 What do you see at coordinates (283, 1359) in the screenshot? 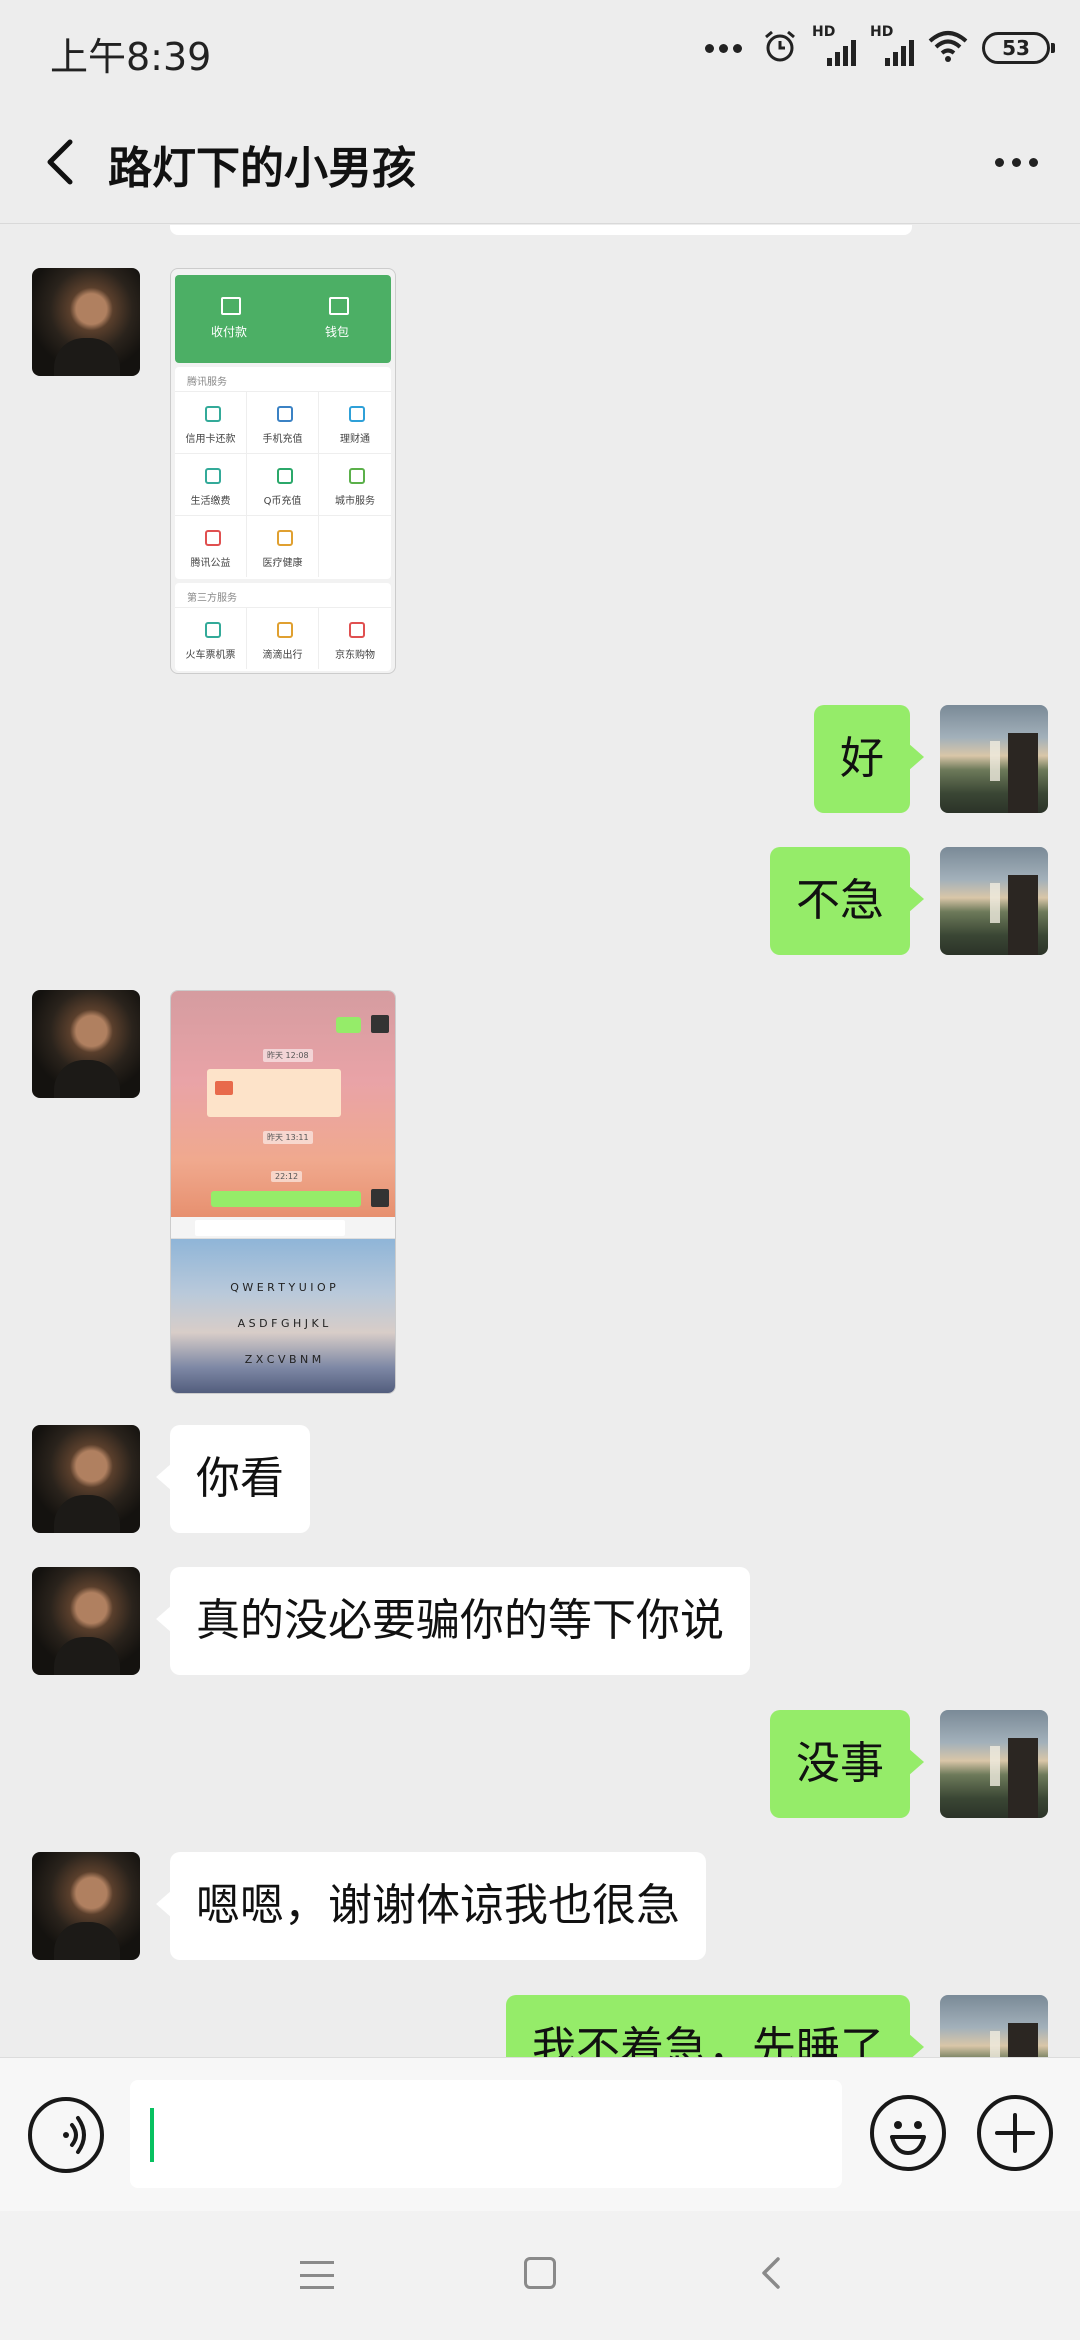
I see `keyboard-row: Z X C V B N M` at bounding box center [283, 1359].